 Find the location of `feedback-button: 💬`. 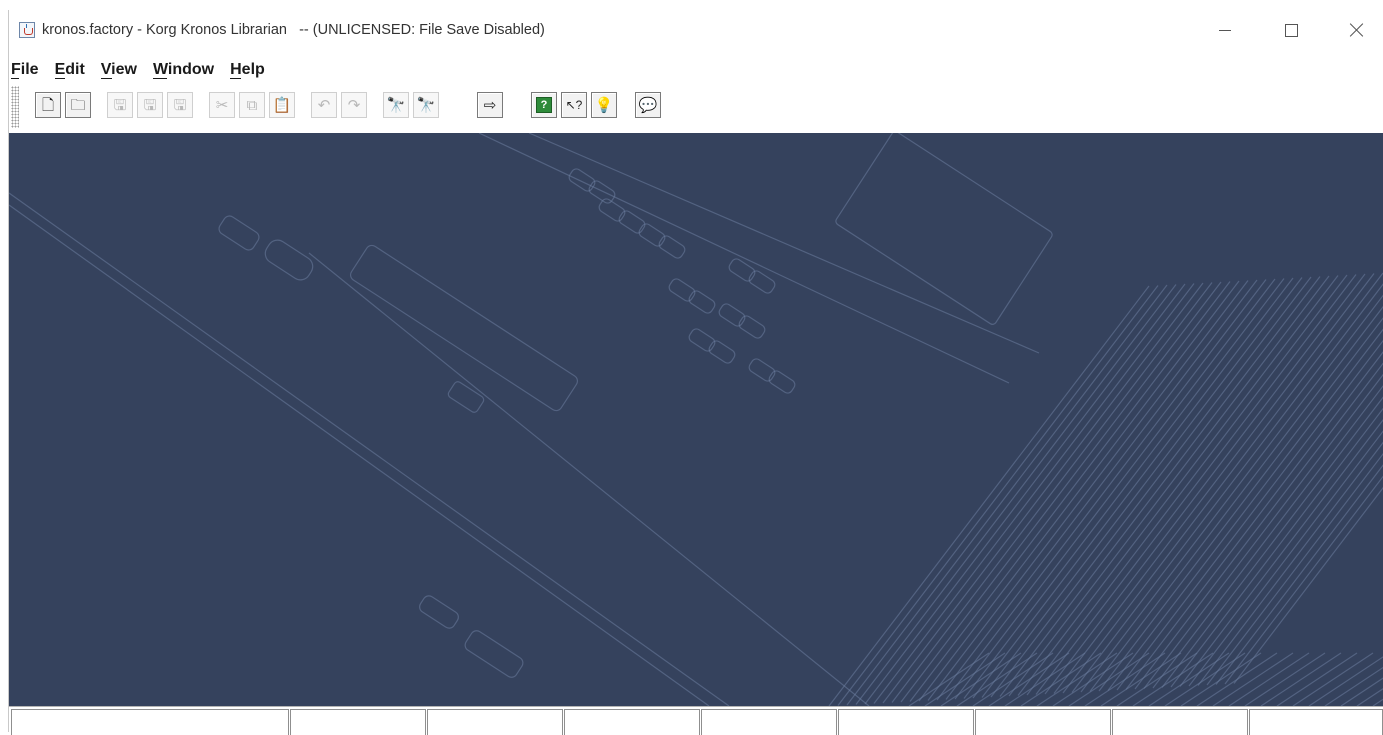

feedback-button: 💬 is located at coordinates (648, 105).